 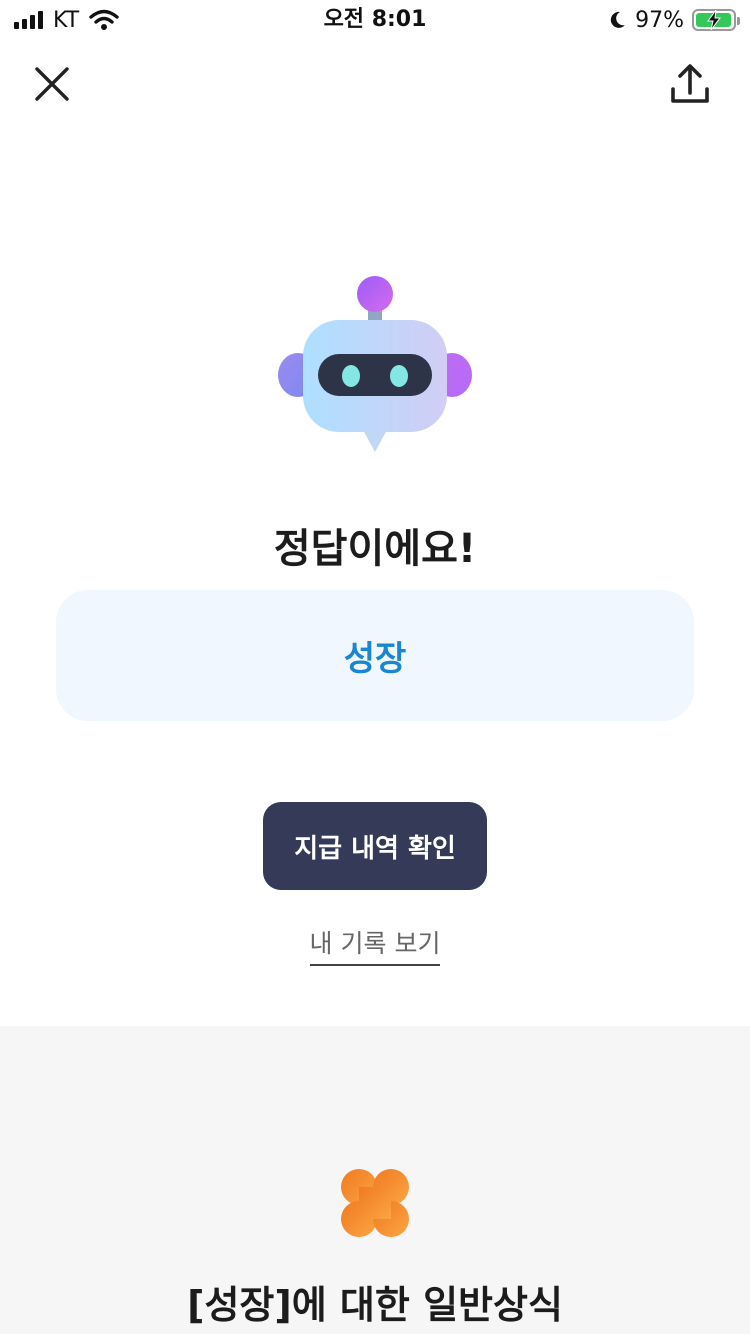 I want to click on battery-percent: 97%, so click(x=659, y=20).